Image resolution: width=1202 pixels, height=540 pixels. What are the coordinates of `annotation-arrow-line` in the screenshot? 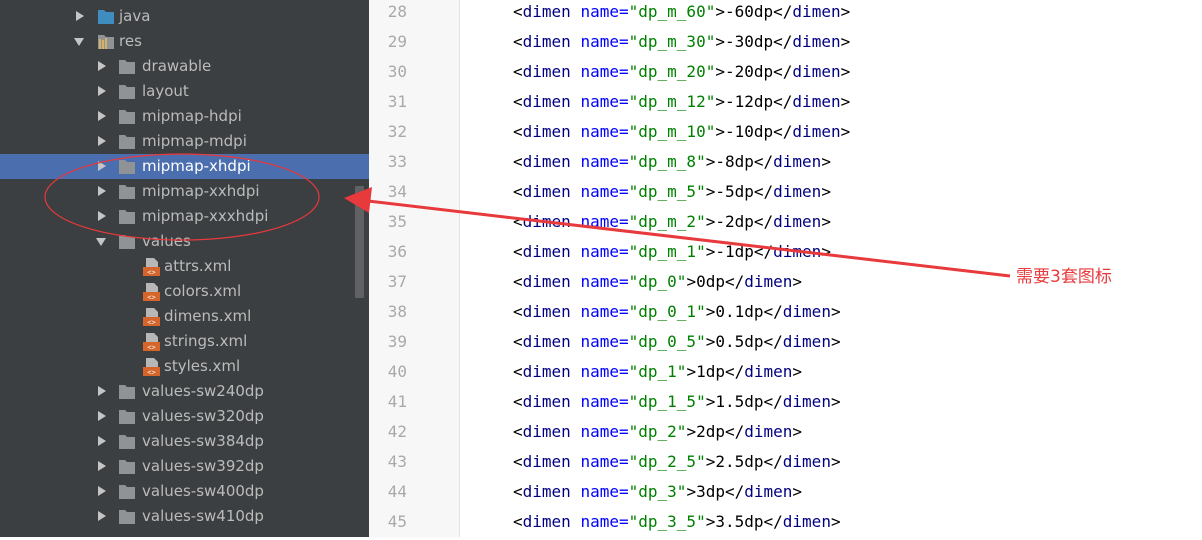 It's located at (689, 238).